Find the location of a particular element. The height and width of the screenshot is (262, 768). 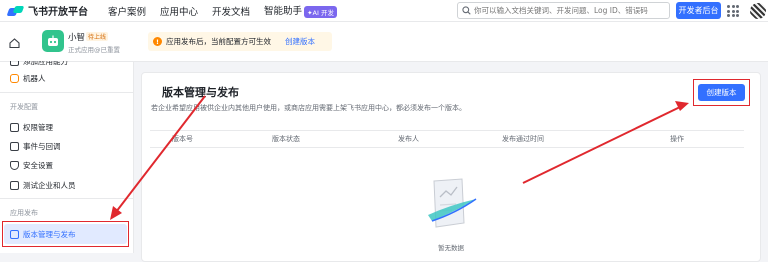

table-header is located at coordinates (447, 139).